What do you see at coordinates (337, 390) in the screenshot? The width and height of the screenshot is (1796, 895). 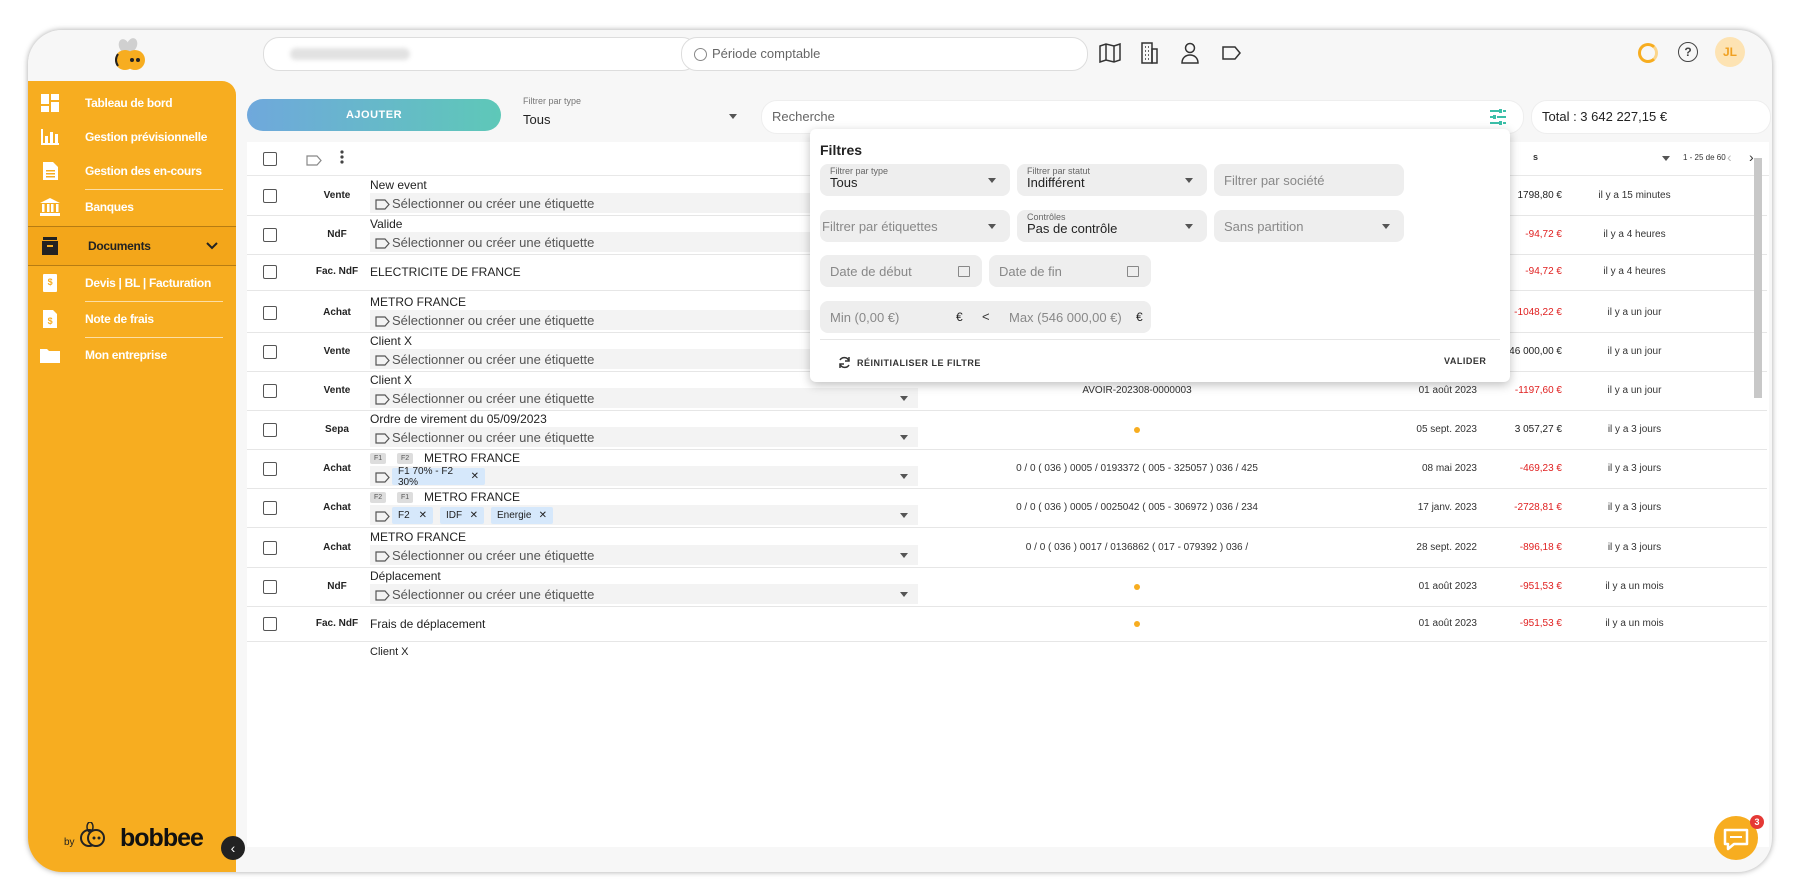 I see `document-type: Vente` at bounding box center [337, 390].